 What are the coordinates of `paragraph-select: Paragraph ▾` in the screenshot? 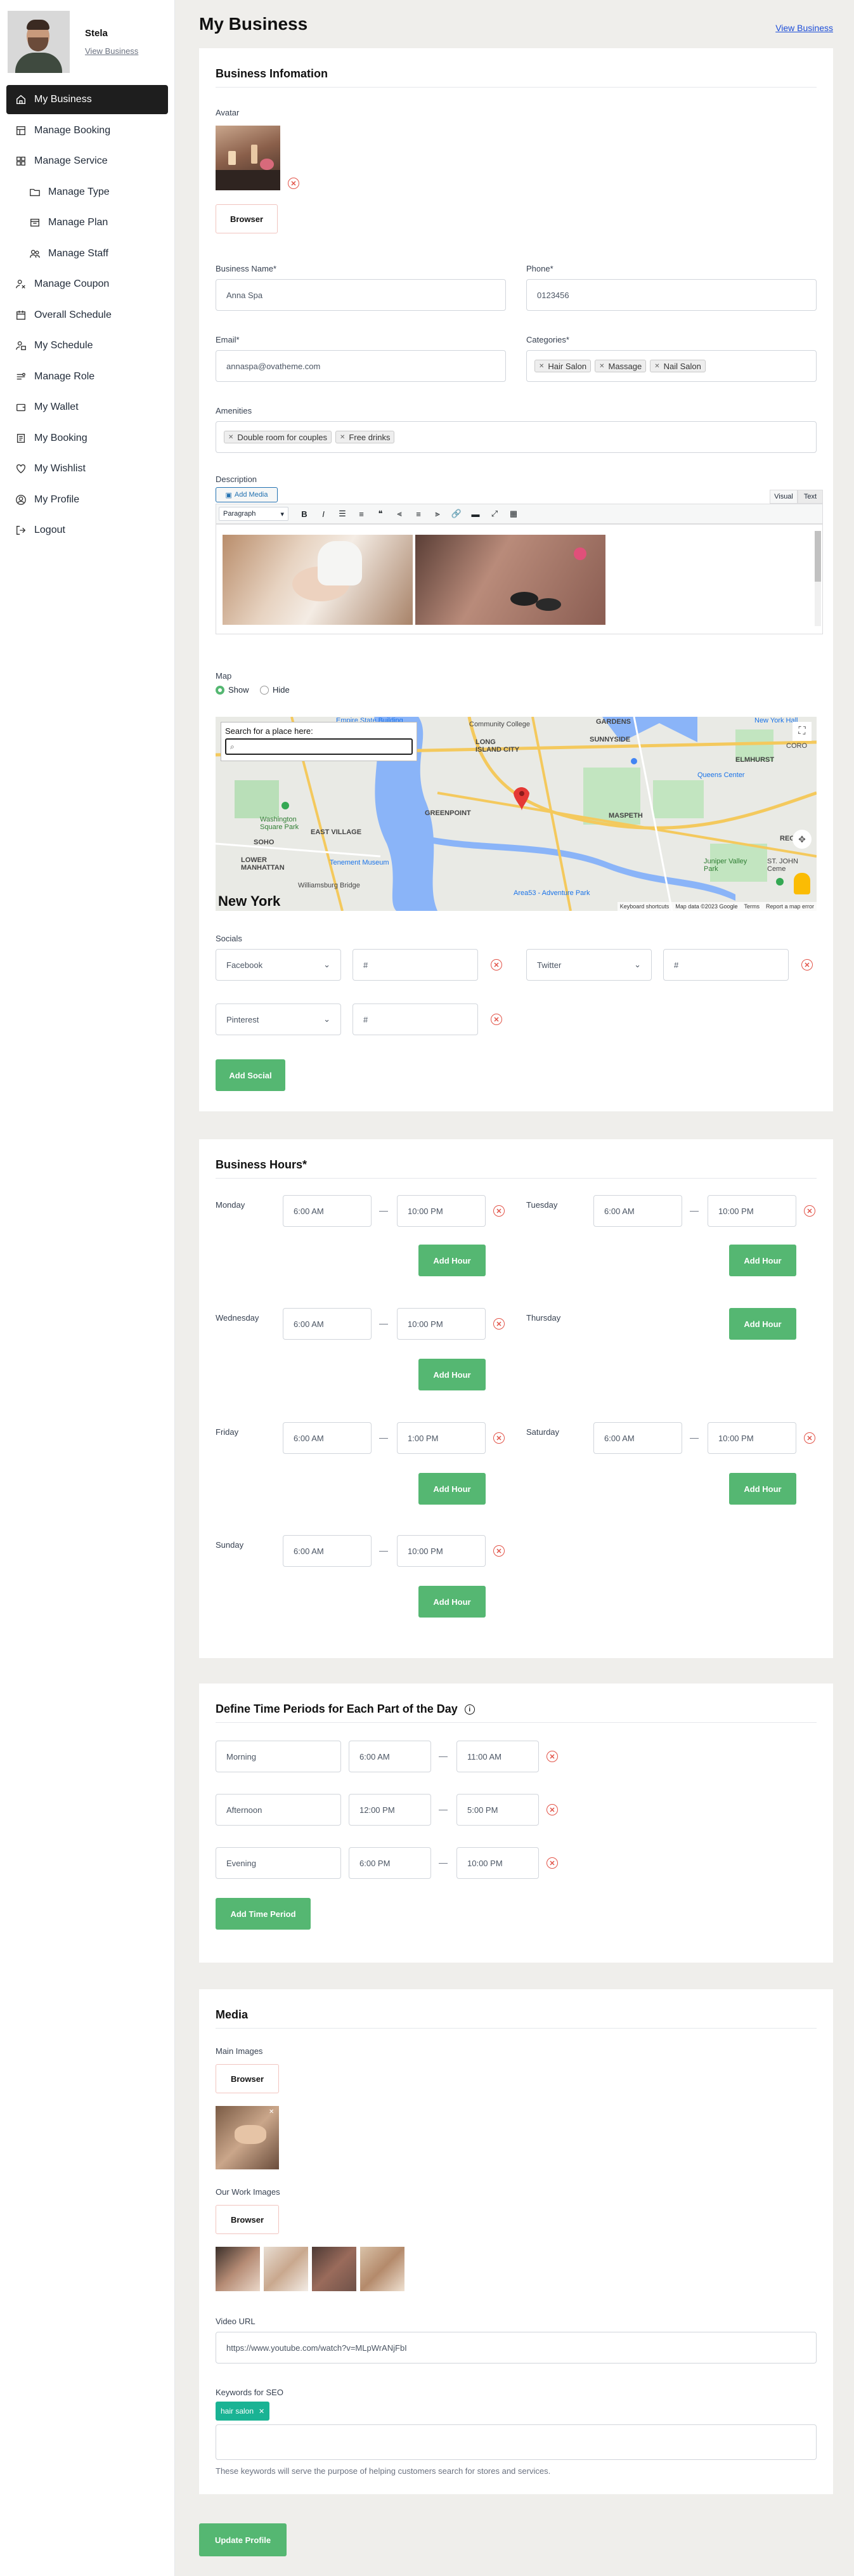 It's located at (254, 514).